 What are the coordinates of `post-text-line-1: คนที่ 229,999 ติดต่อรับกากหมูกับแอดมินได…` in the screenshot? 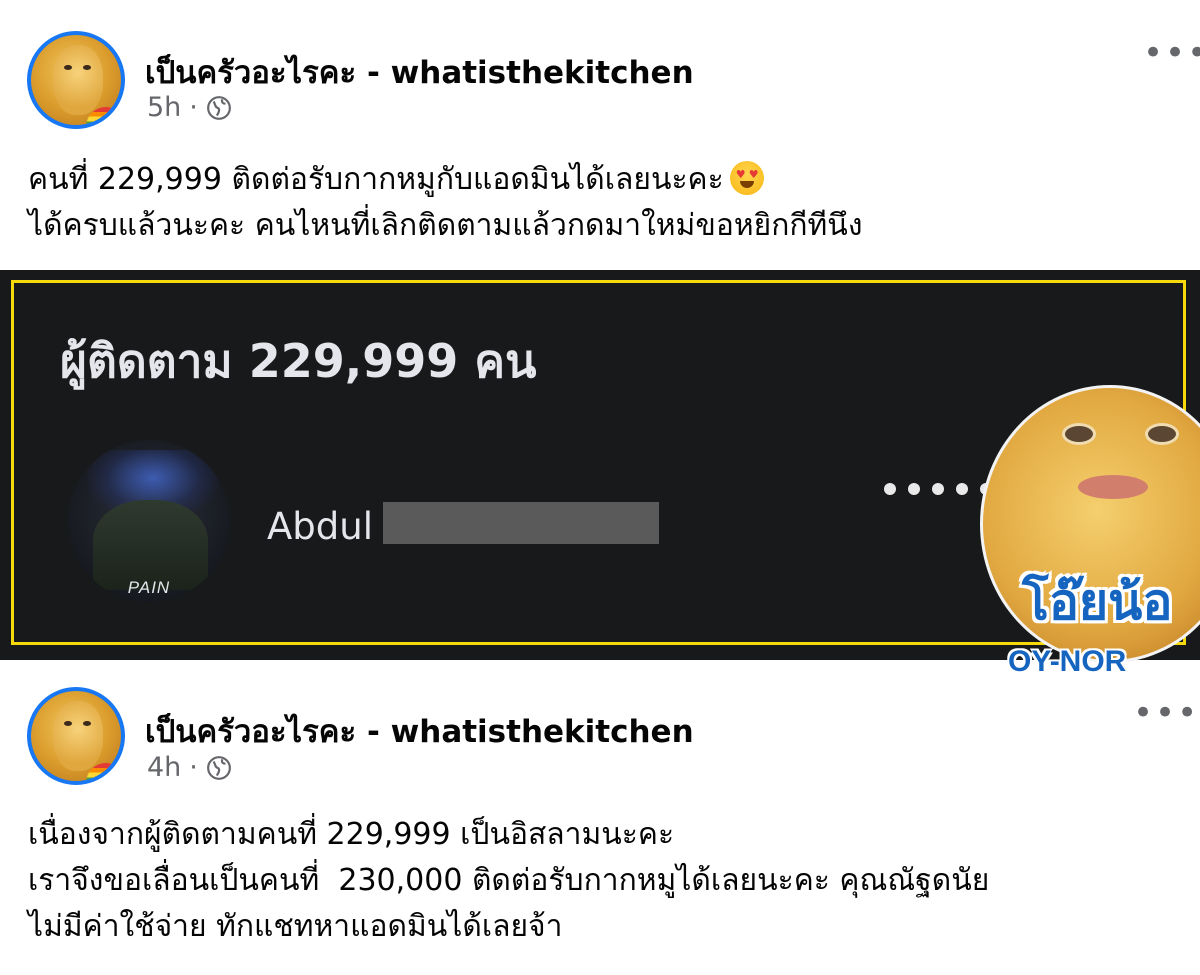 It's located at (445, 180).